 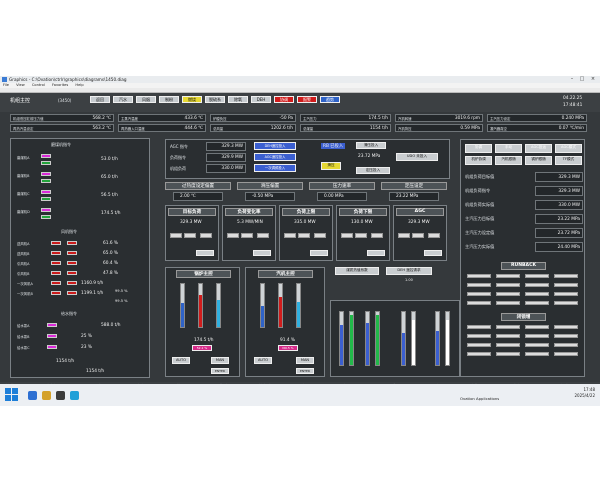 What do you see at coordinates (32, 395) in the screenshot?
I see `explorer-icon` at bounding box center [32, 395].